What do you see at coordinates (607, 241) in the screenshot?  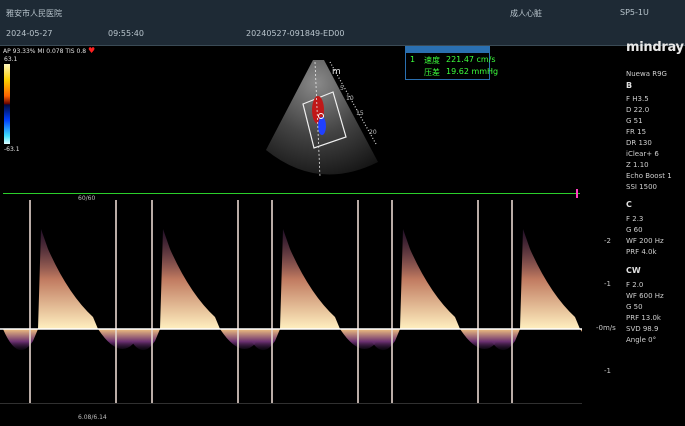 I see `velocity-scale-tick: -2` at bounding box center [607, 241].